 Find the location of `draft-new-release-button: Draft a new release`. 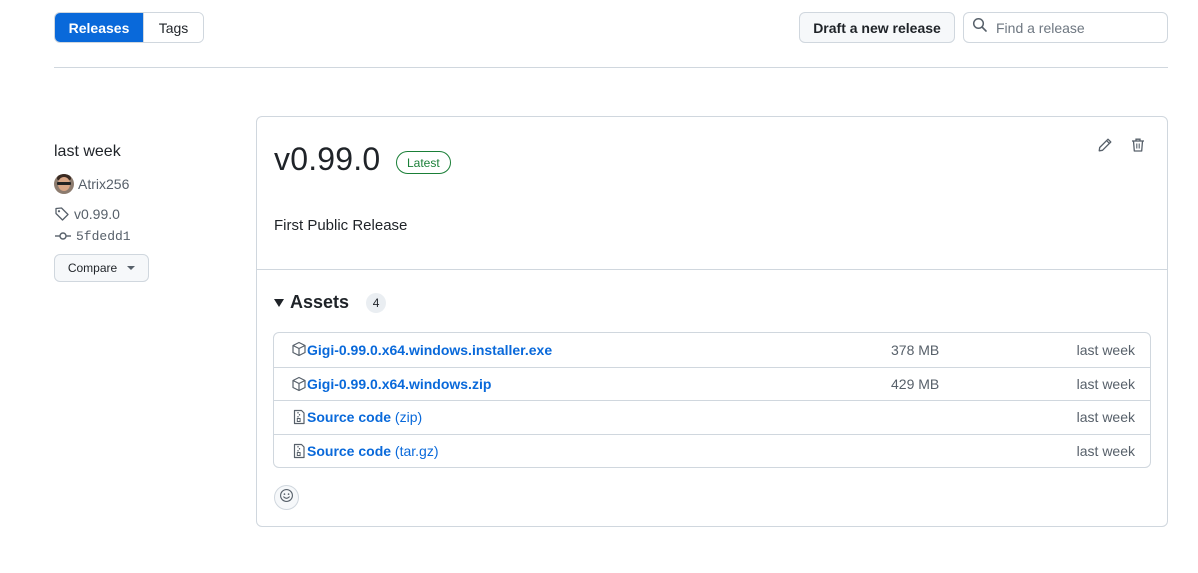

draft-new-release-button: Draft a new release is located at coordinates (877, 27).